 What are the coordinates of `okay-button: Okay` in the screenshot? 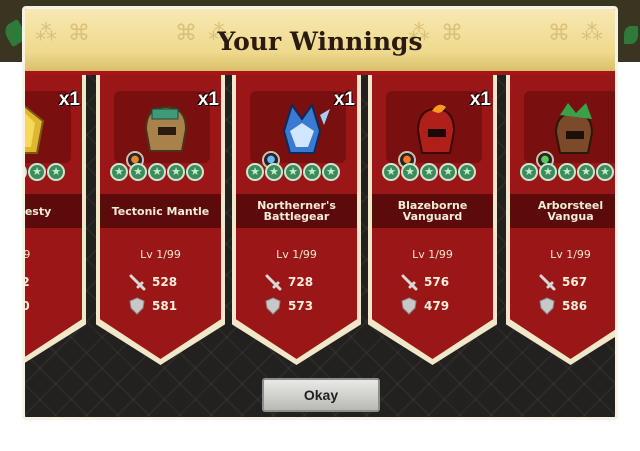 It's located at (321, 395).